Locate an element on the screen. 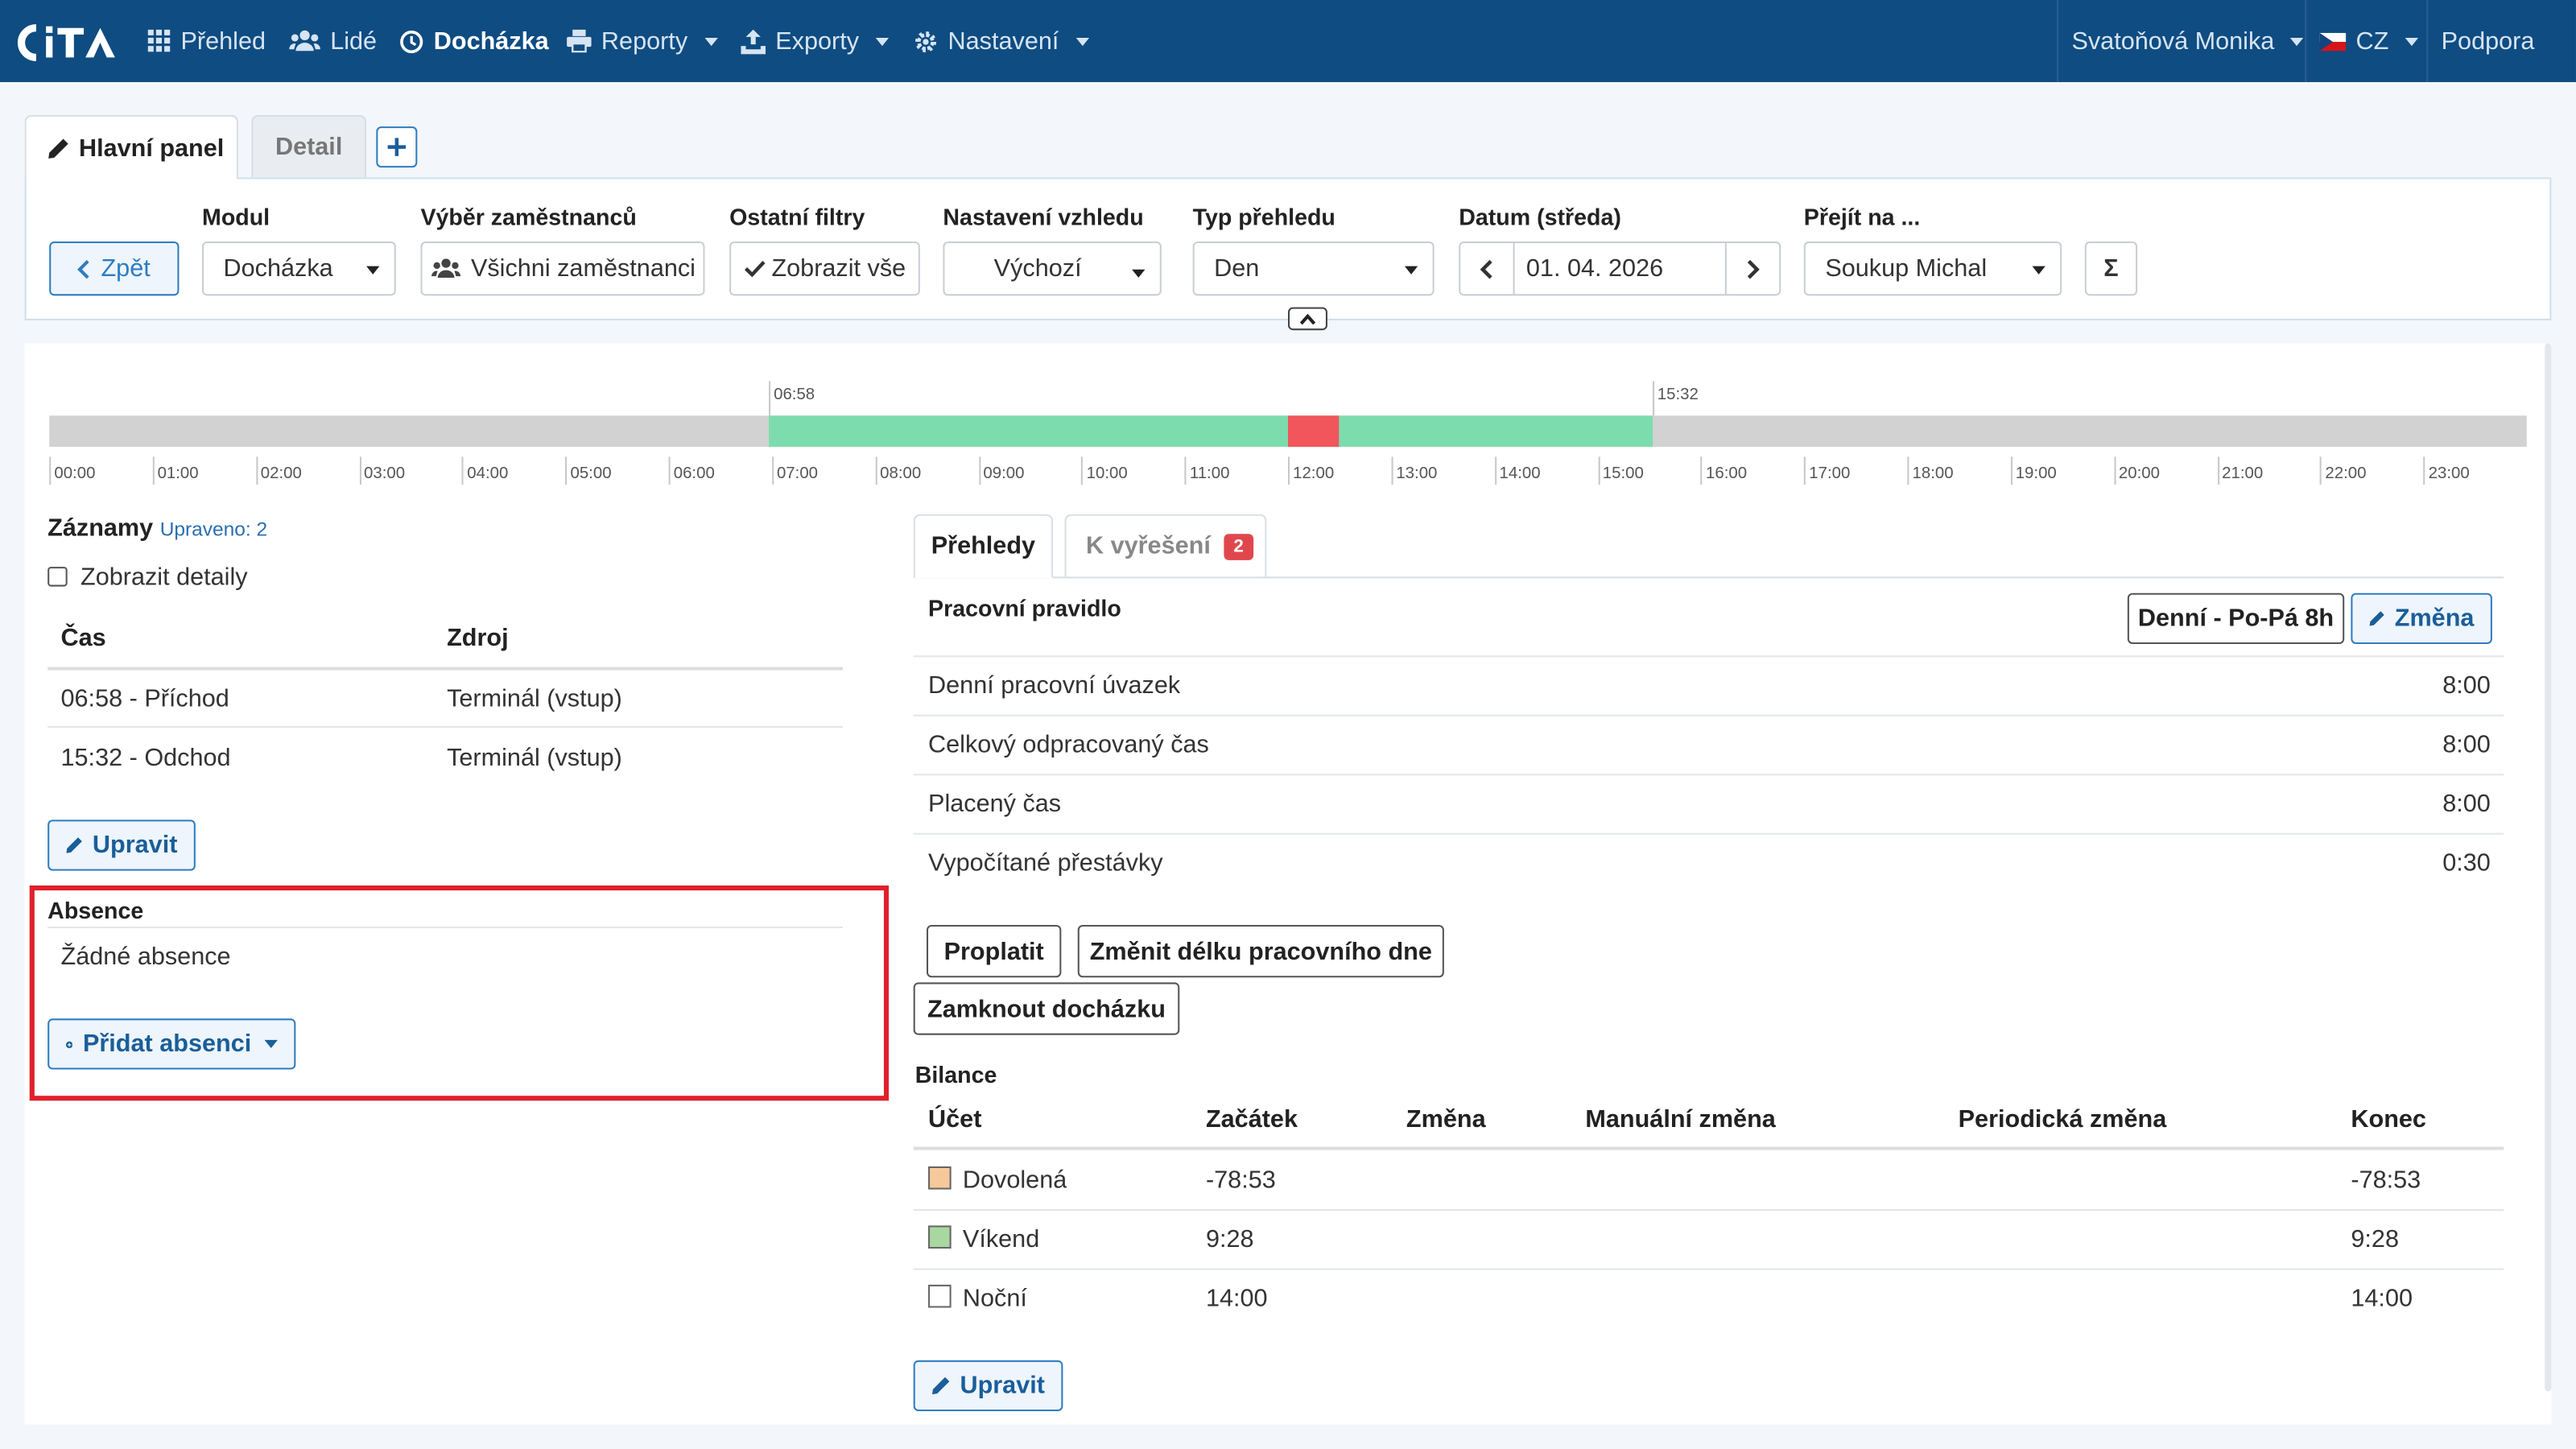  nav-nastaveni: Nastavení is located at coordinates (1001, 41).